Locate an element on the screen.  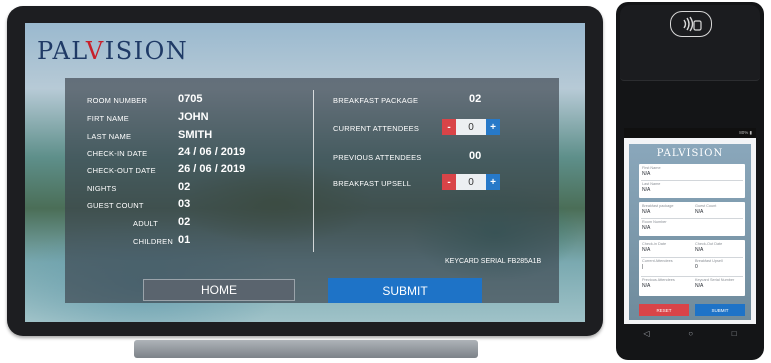
breakfast-upsell-decrement-button: - is located at coordinates (449, 182).